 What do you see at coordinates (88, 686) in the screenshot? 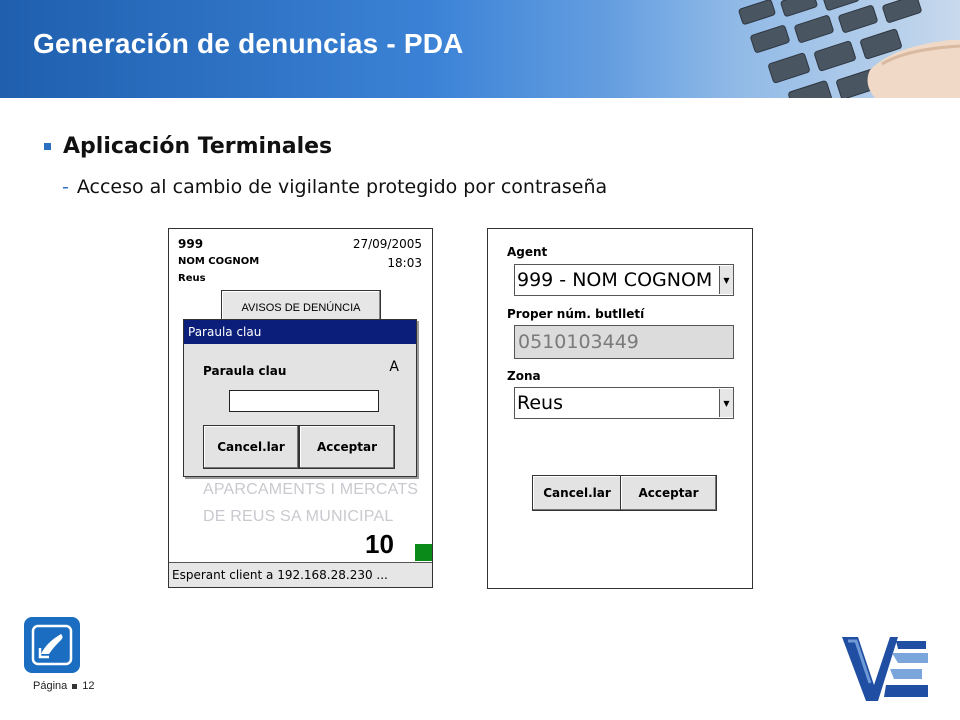
I see `page-number-value: 12` at bounding box center [88, 686].